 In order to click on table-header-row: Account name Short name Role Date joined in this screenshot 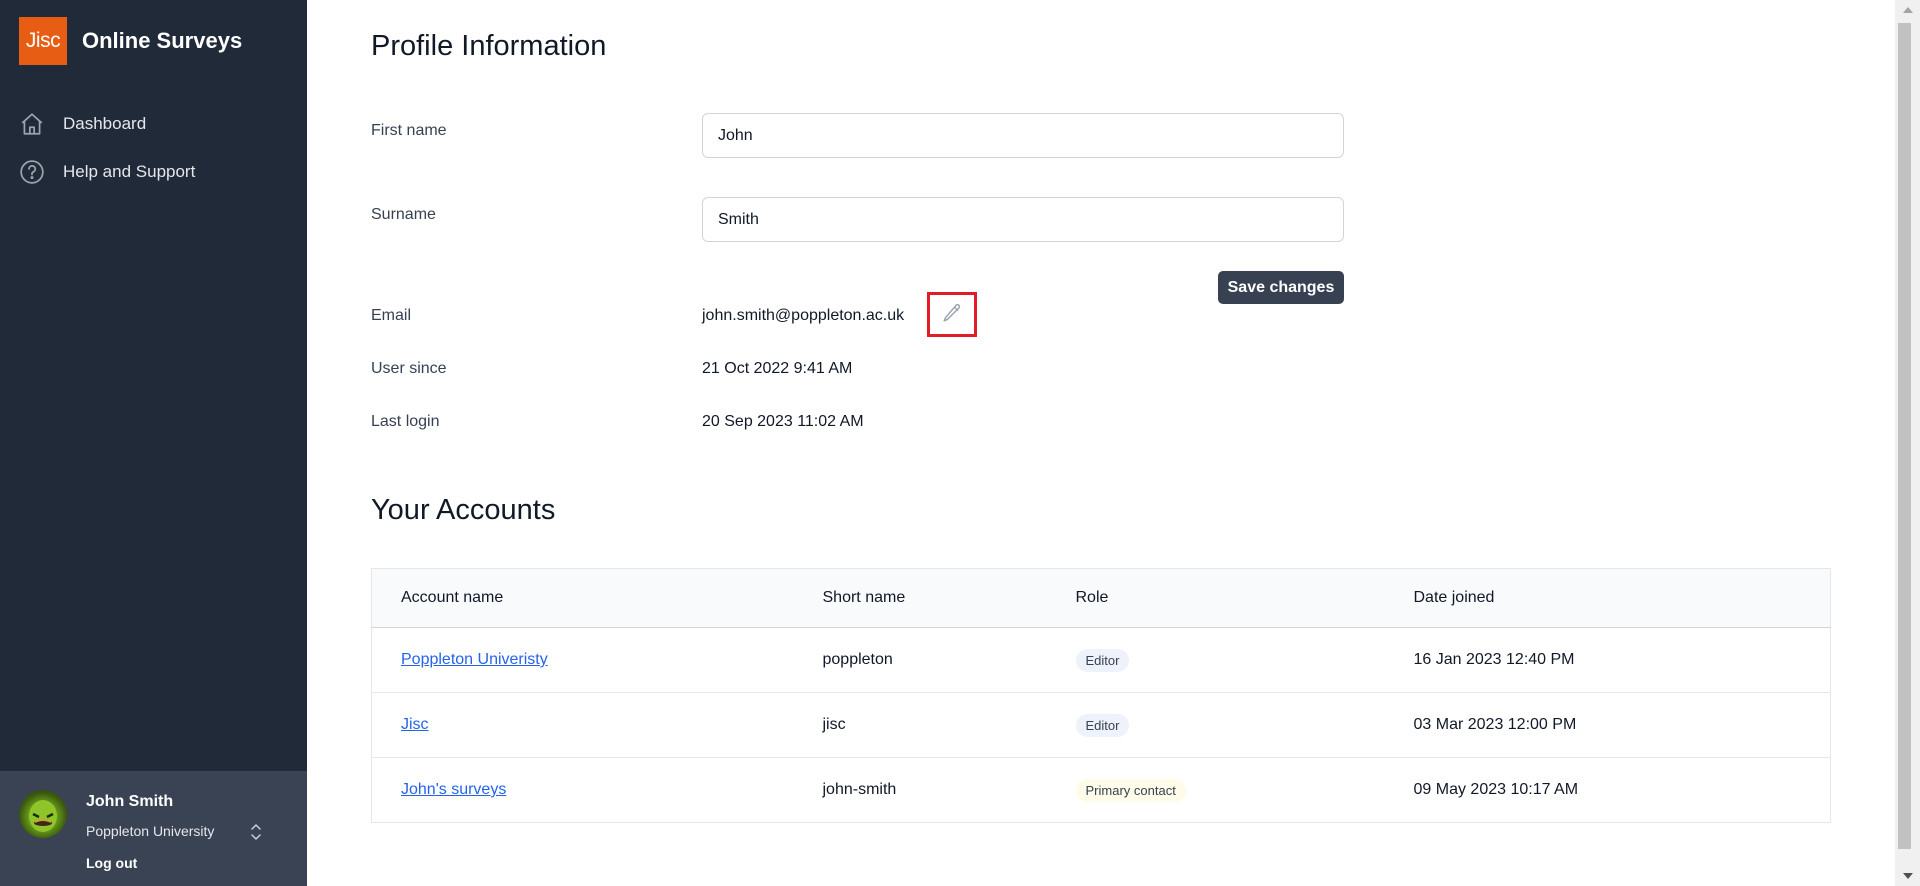, I will do `click(1101, 598)`.